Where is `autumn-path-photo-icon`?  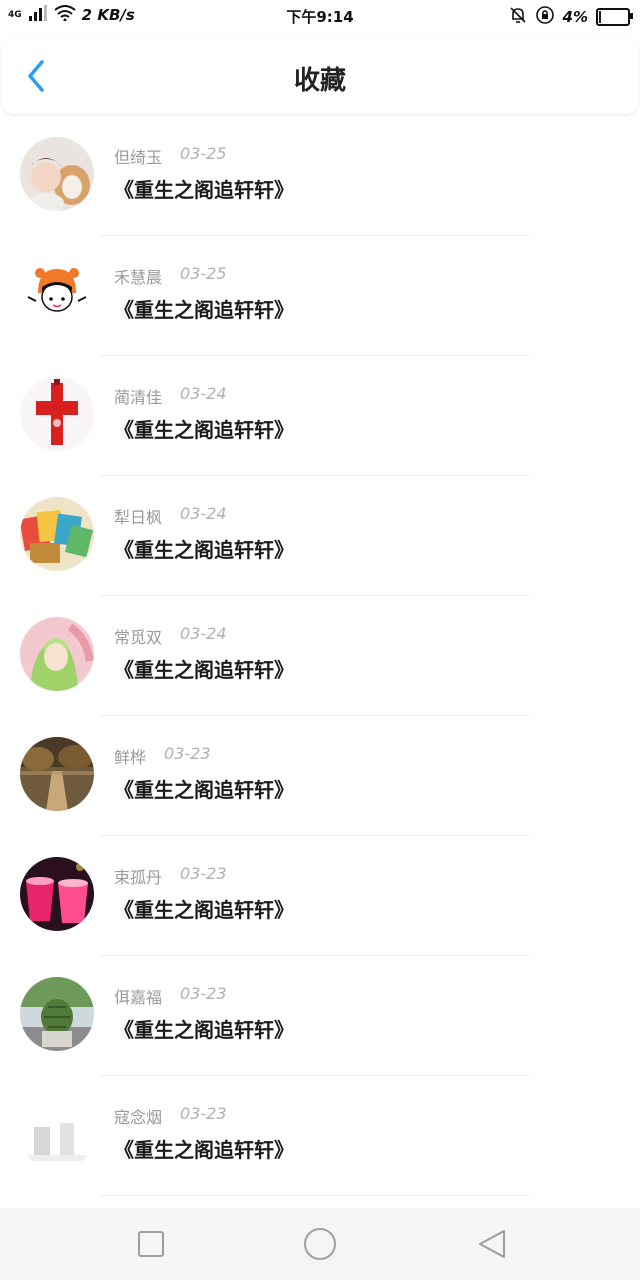
autumn-path-photo-icon is located at coordinates (57, 774).